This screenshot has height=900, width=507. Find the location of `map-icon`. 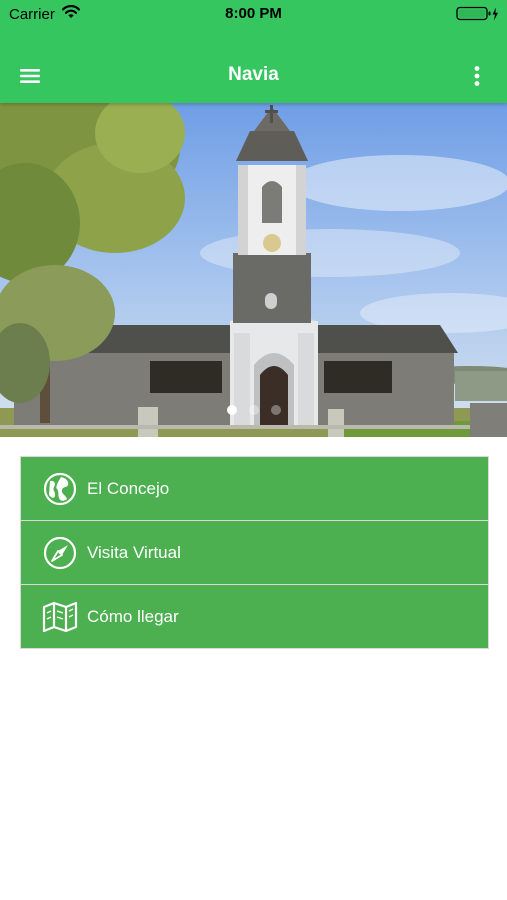

map-icon is located at coordinates (60, 617).